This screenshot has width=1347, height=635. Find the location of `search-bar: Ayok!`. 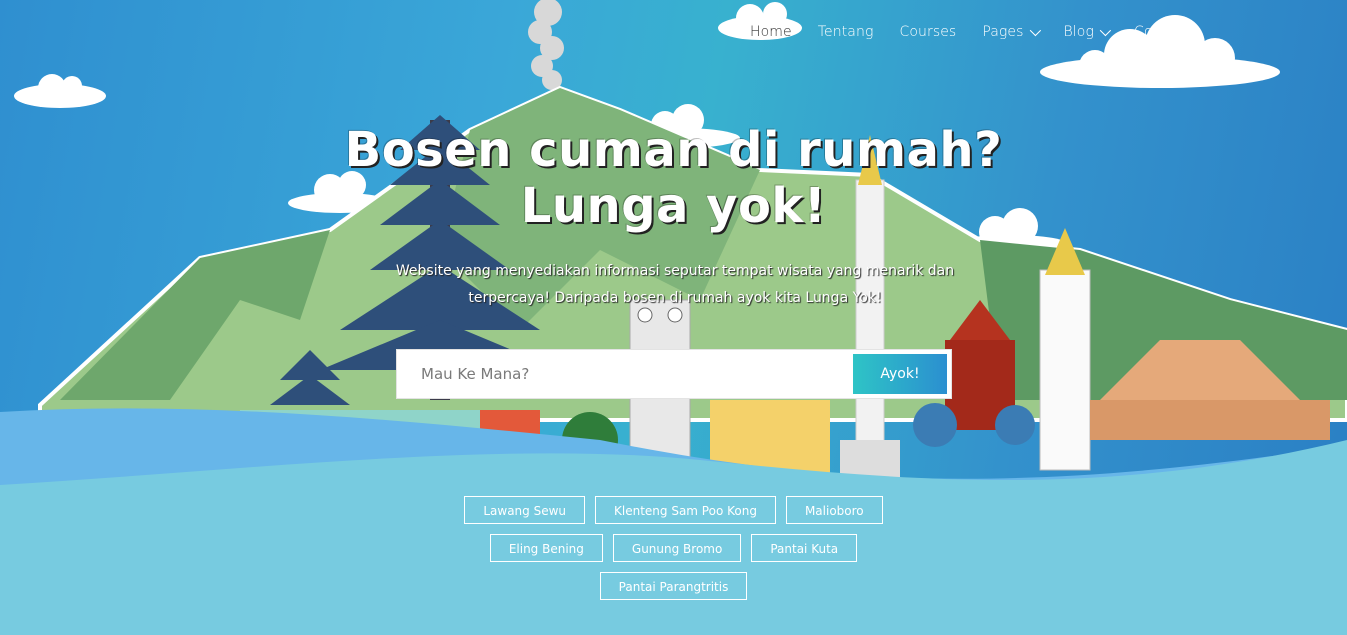

search-bar: Ayok! is located at coordinates (674, 374).